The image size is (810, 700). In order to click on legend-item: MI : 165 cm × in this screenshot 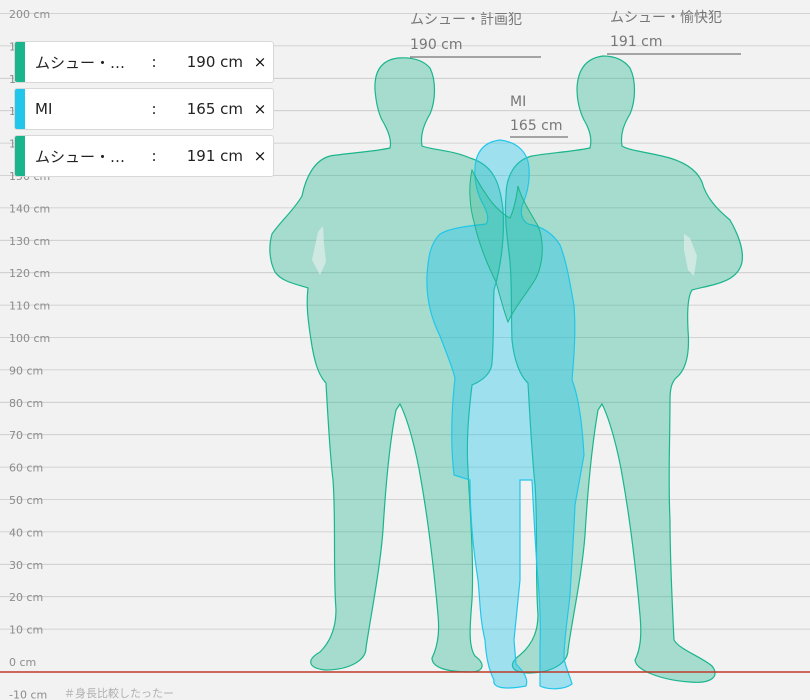, I will do `click(144, 109)`.